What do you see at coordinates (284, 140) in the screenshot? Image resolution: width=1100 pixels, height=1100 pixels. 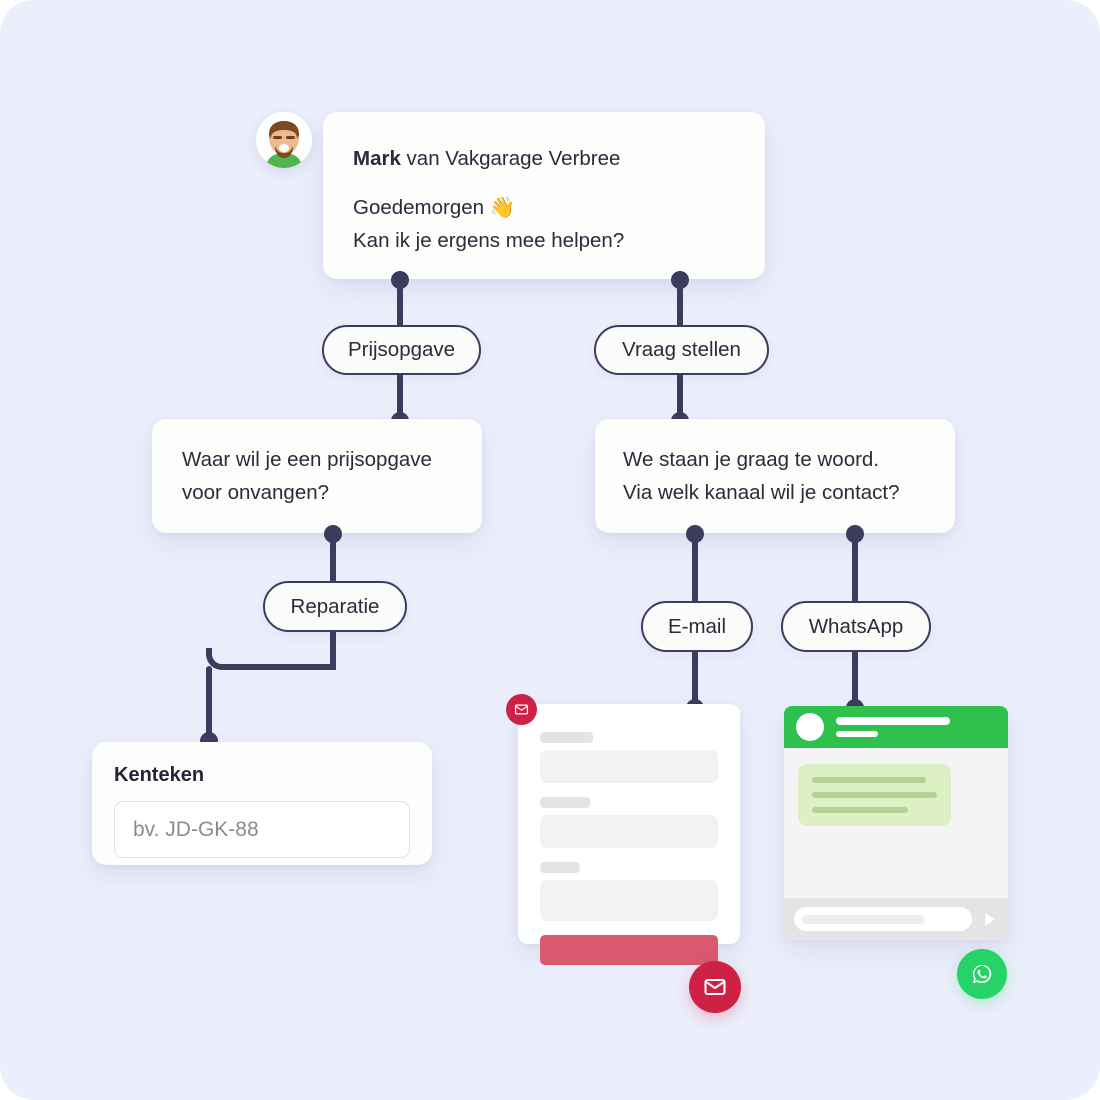 I see `agent-avatar` at bounding box center [284, 140].